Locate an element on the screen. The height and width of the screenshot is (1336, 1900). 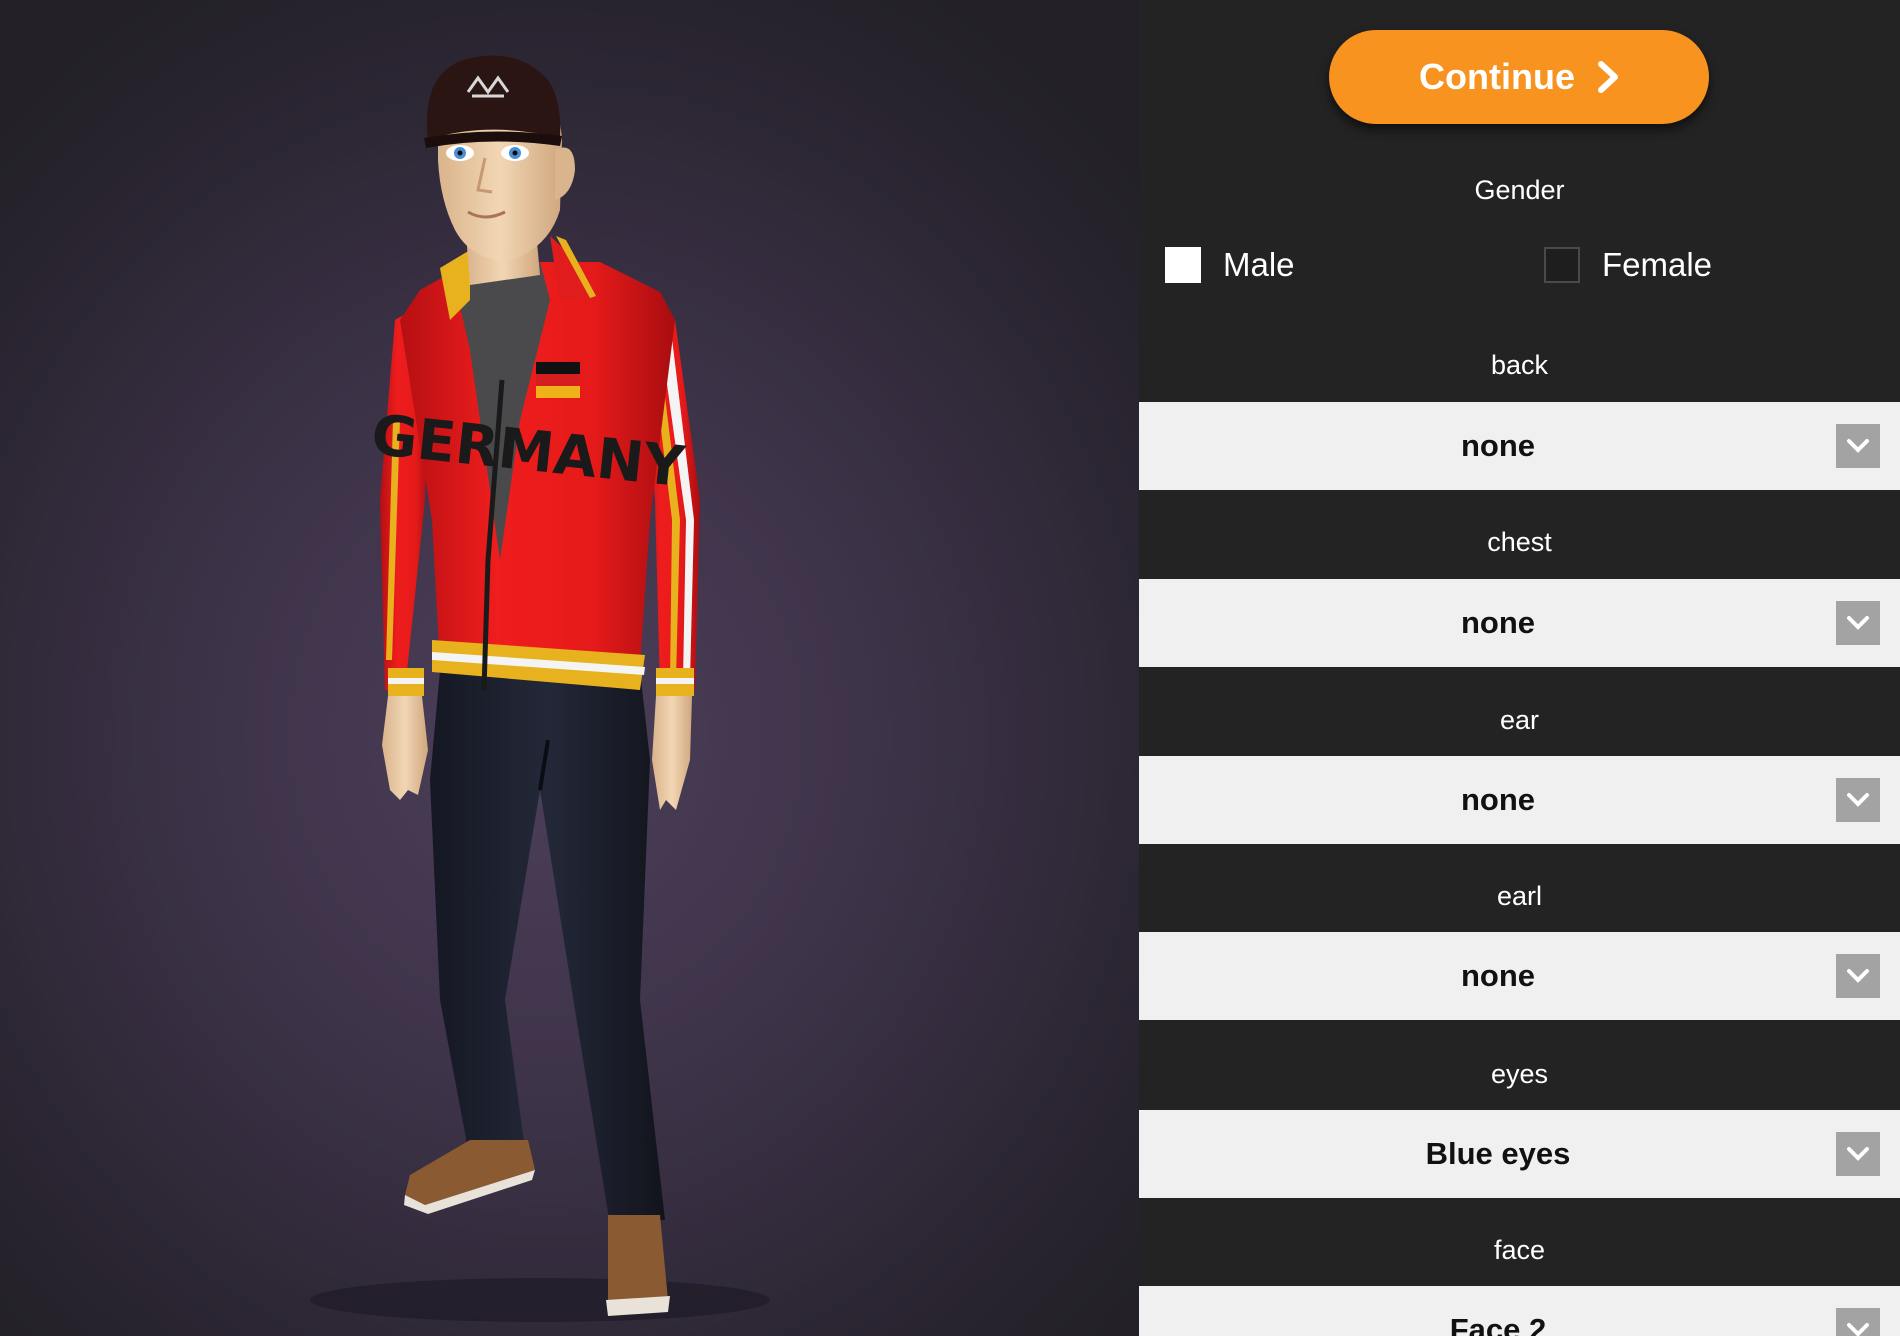
slot-label-back: back is located at coordinates (1519, 365).